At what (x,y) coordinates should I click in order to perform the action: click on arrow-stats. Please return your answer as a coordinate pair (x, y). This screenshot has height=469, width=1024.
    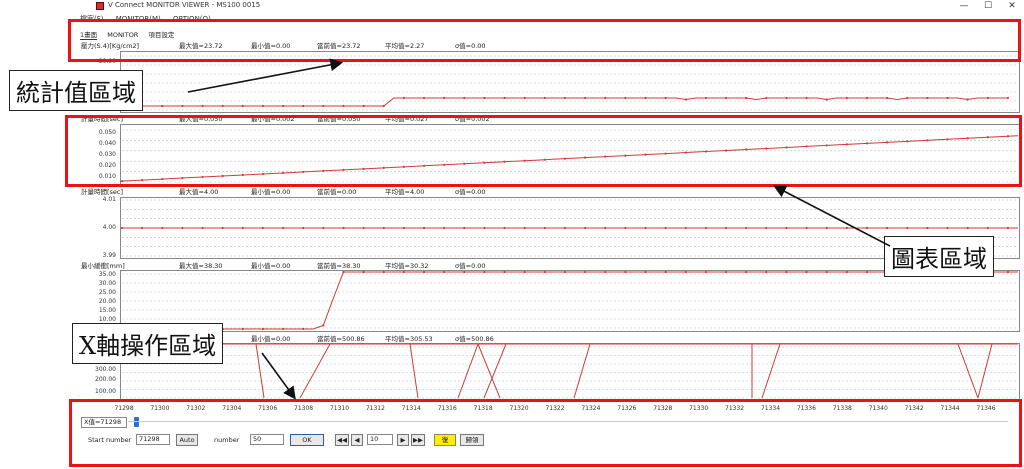
    Looking at the image, I should click on (265, 75).